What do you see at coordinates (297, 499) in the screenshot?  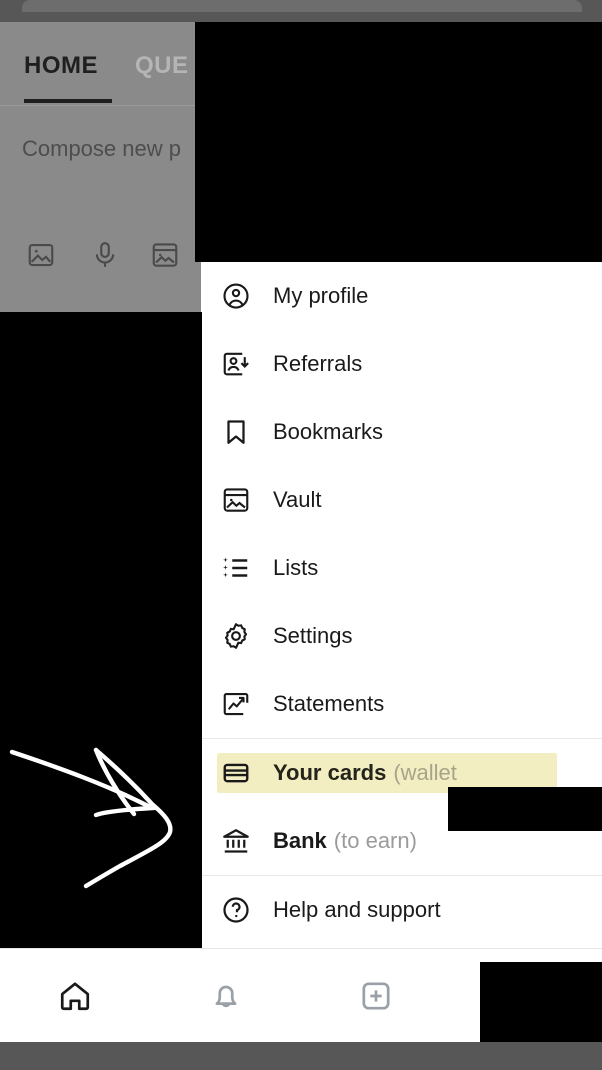 I see `menu-item-label: Vault` at bounding box center [297, 499].